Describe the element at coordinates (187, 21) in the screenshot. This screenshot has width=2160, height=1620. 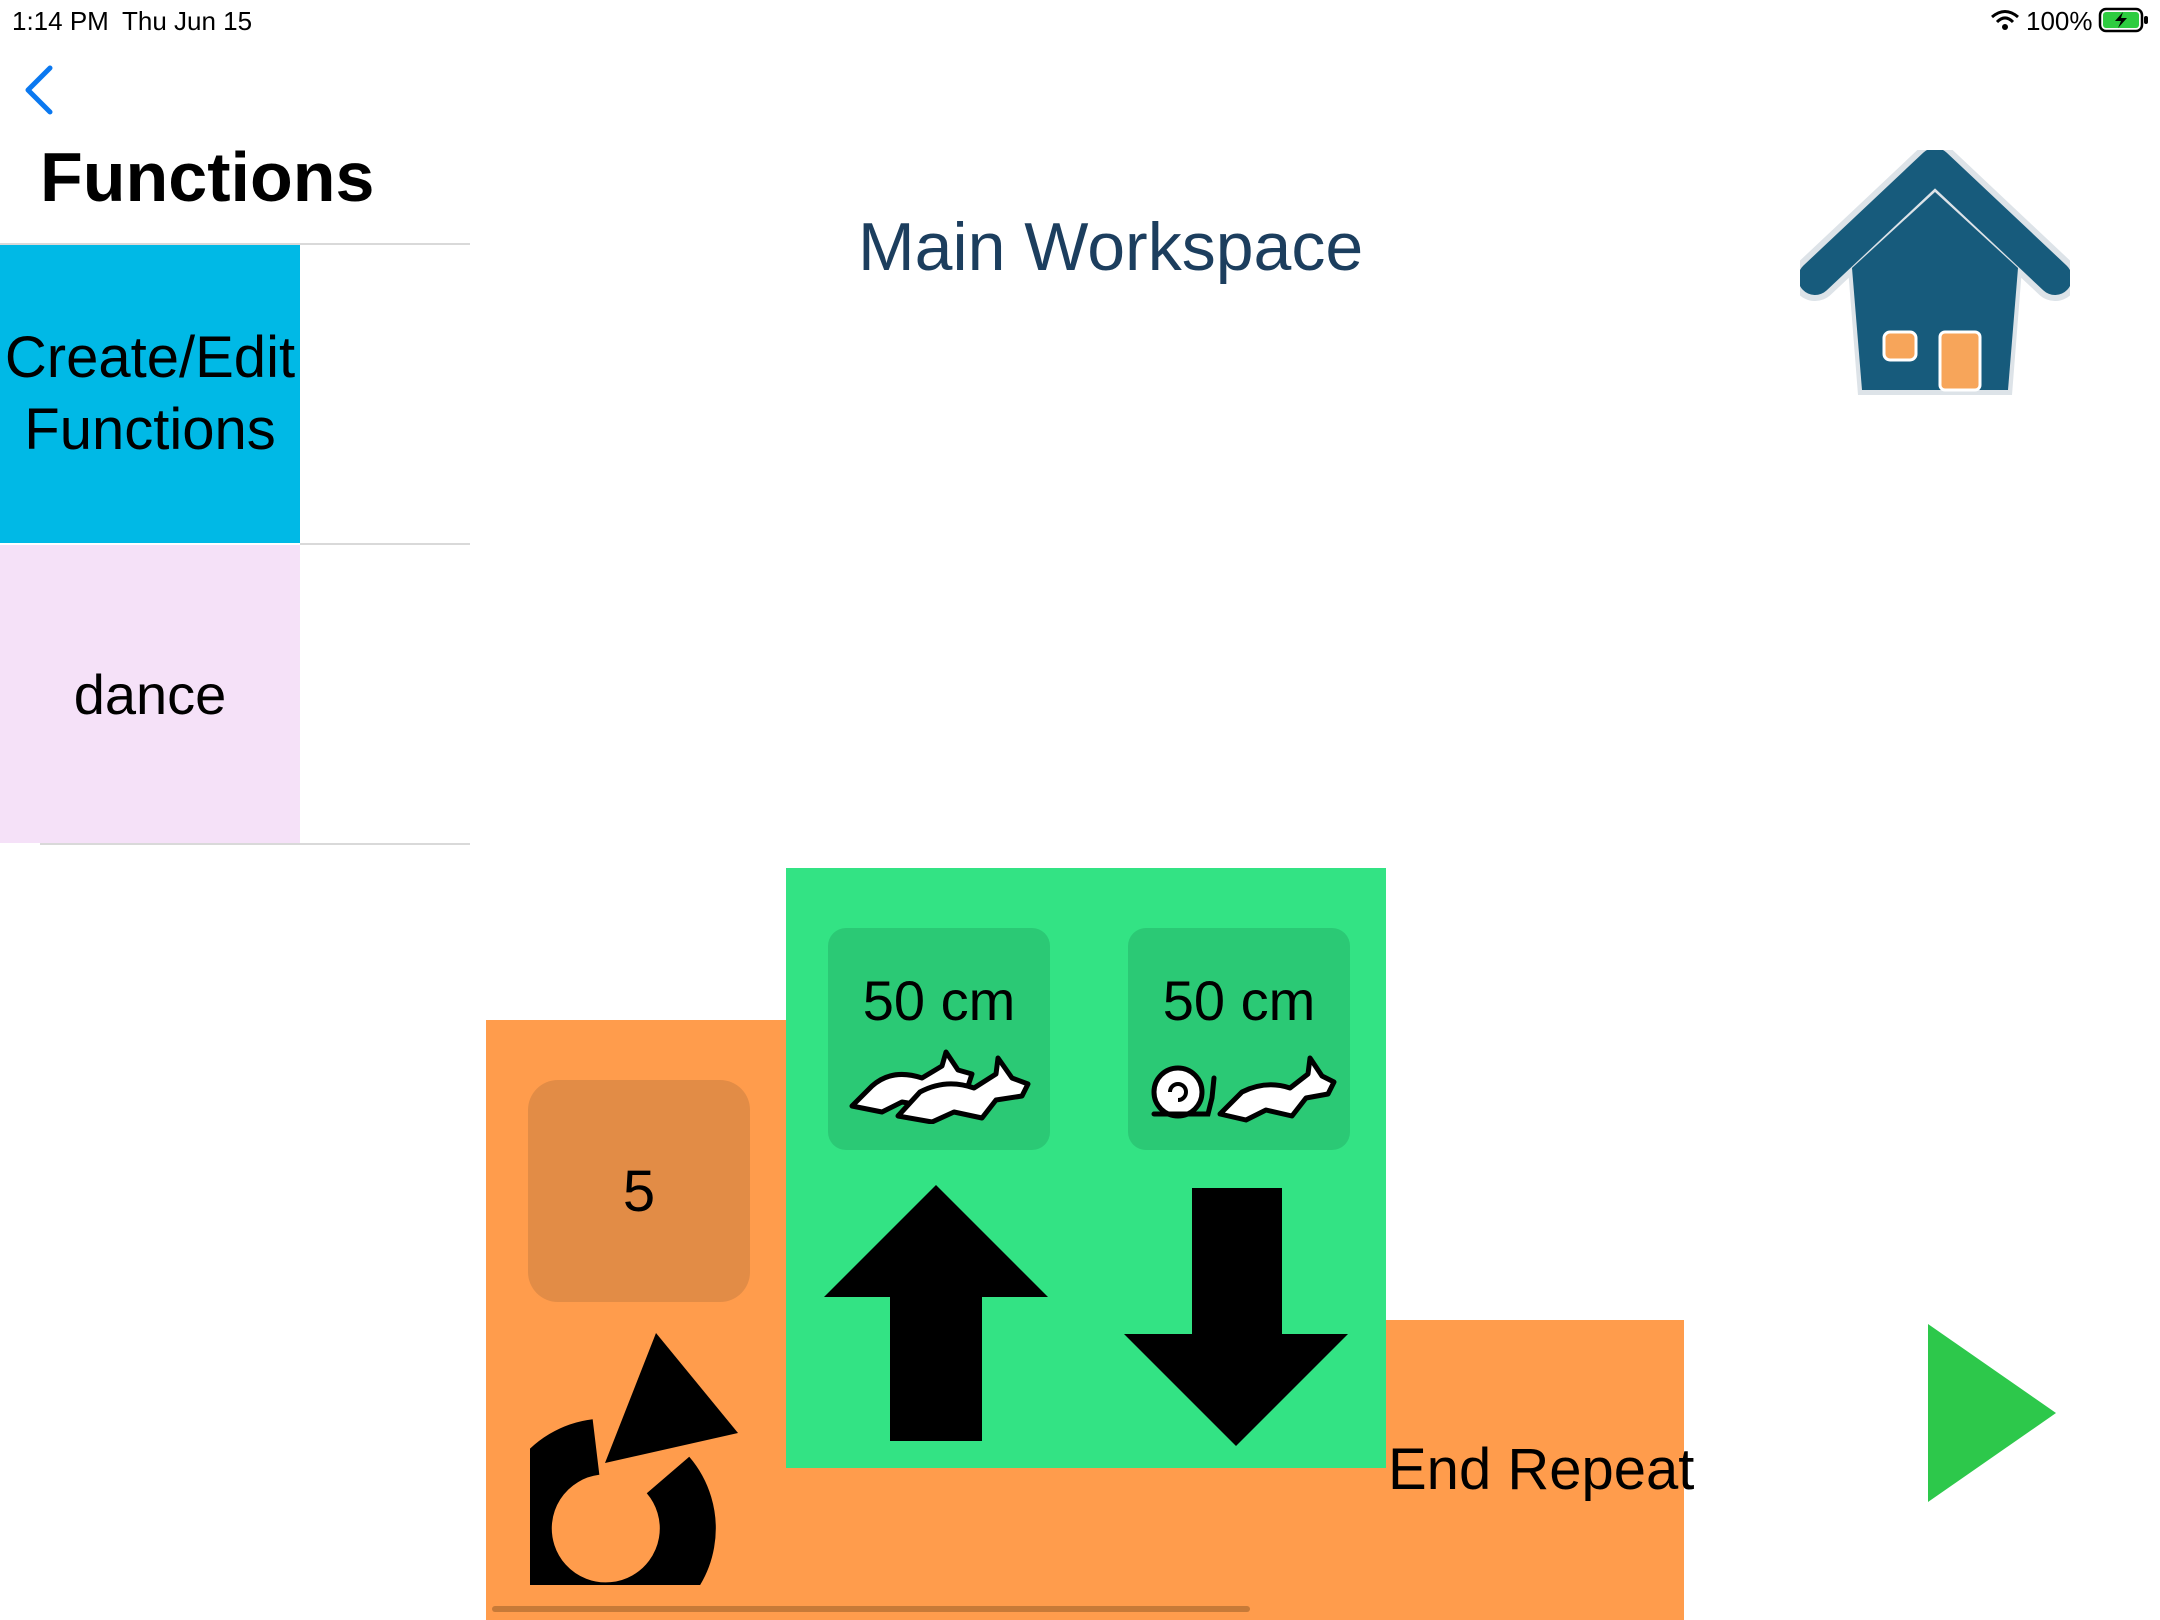
I see `status-date: Thu Jun 15` at that location.